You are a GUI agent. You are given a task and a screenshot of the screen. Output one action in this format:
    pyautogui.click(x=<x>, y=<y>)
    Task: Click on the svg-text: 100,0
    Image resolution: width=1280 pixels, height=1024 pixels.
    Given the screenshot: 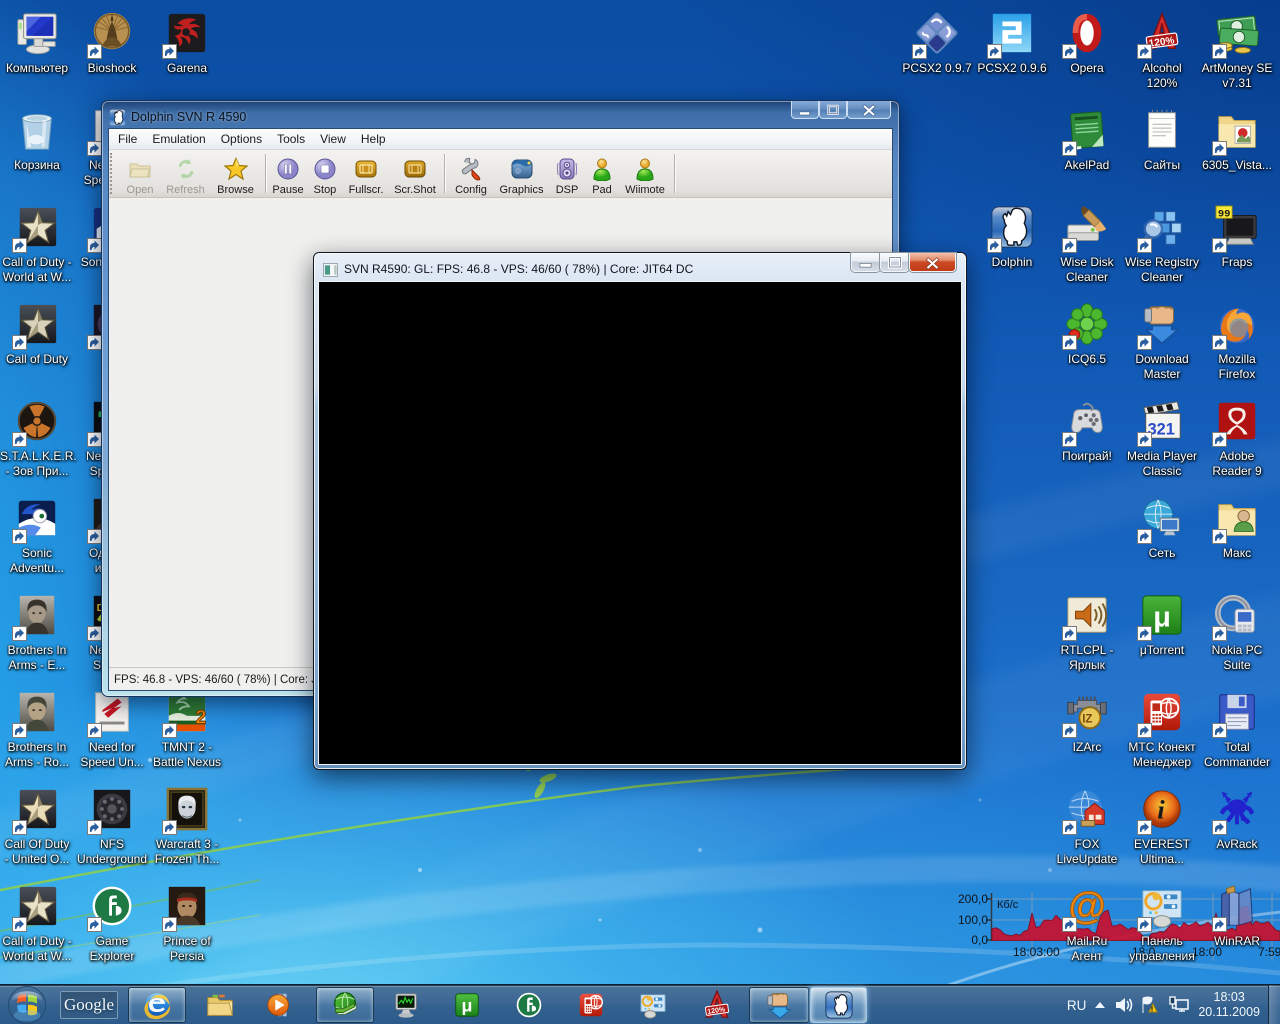 What is the action you would take?
    pyautogui.click(x=973, y=920)
    